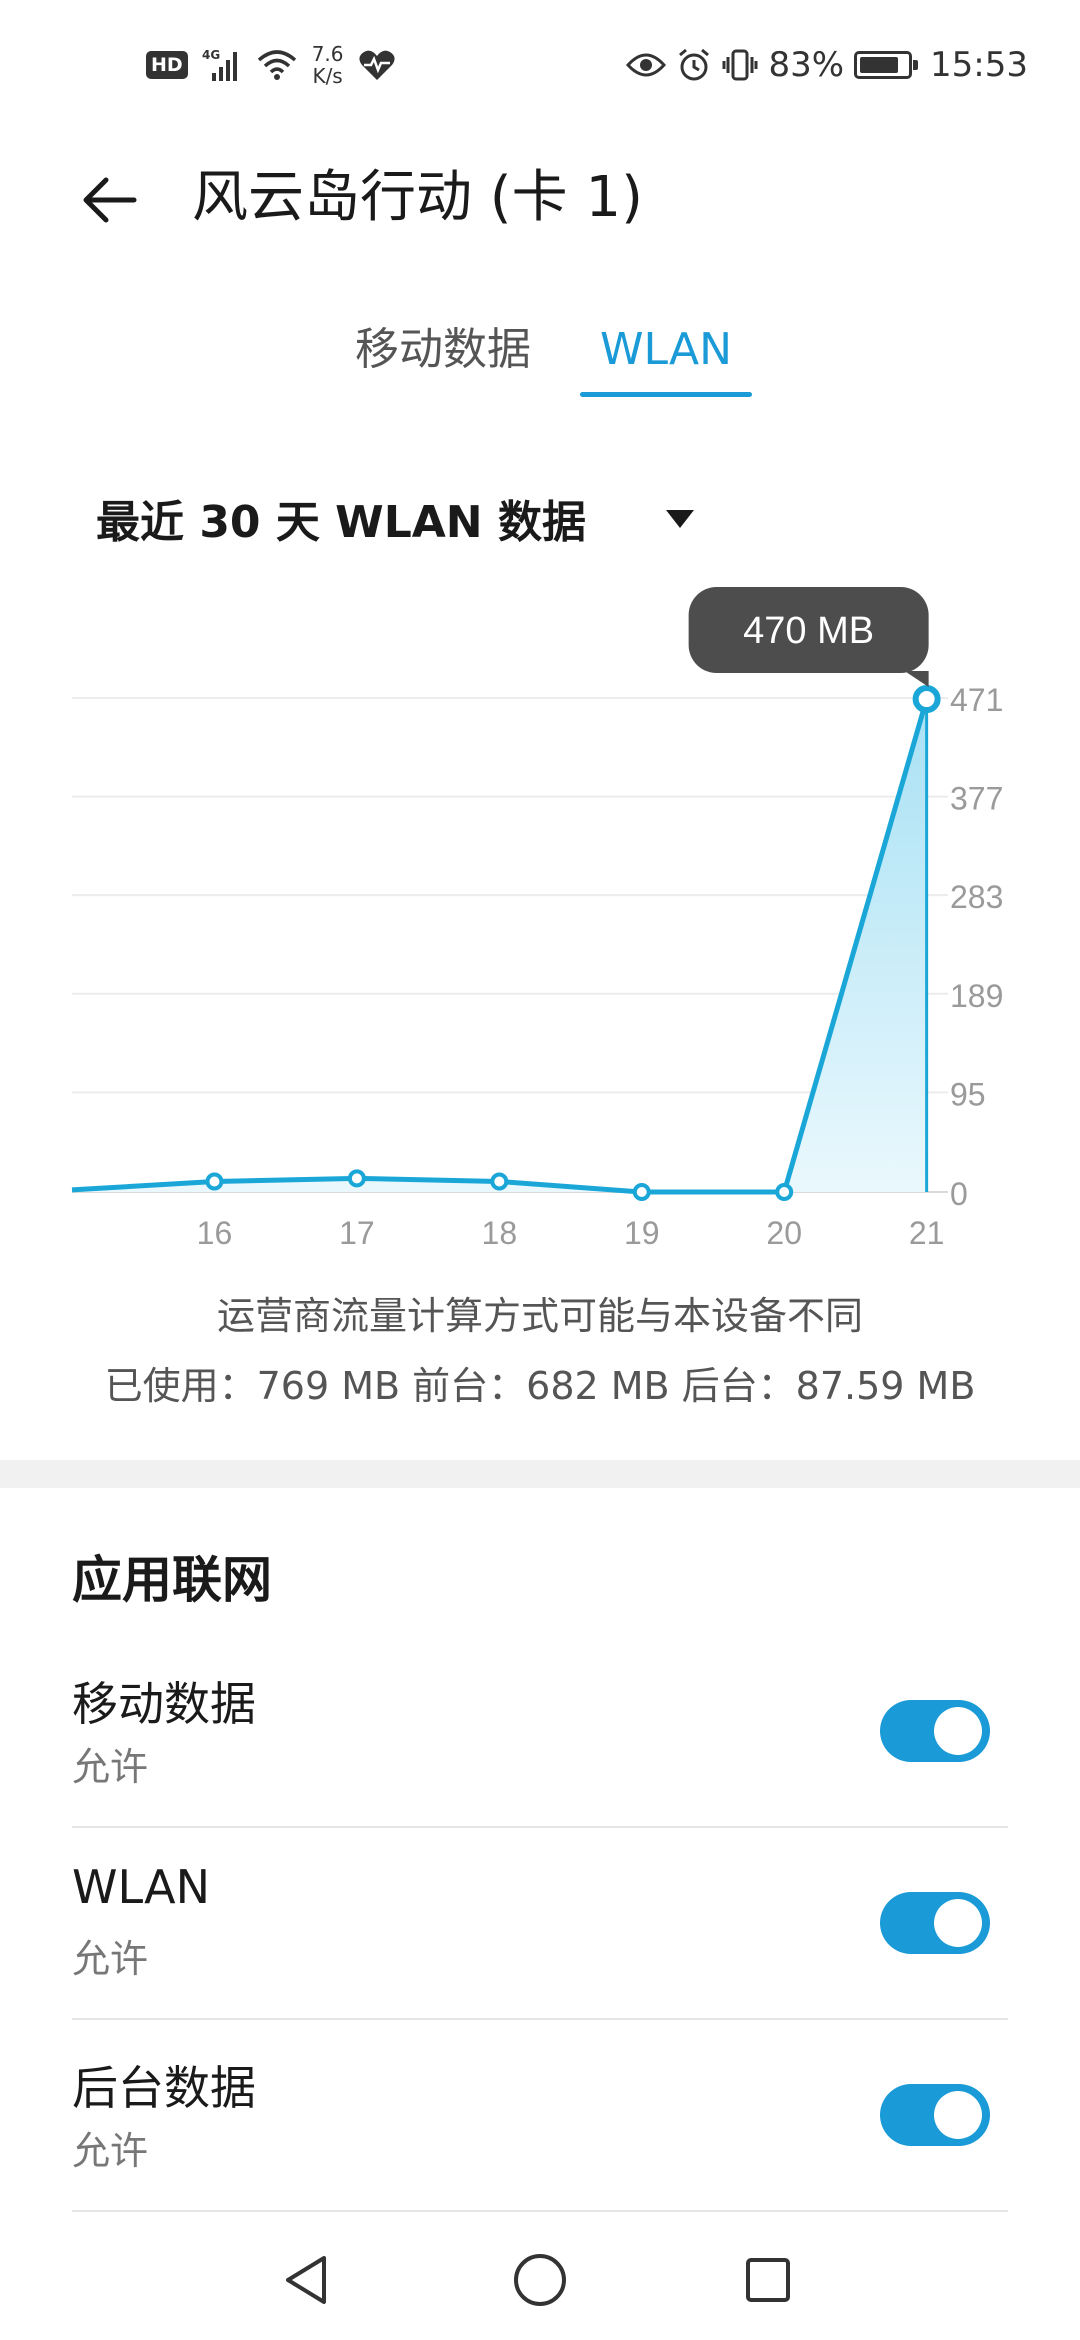 The width and height of the screenshot is (1080, 2340). Describe the element at coordinates (219, 64) in the screenshot. I see `4g-signal-icon: 4G` at that location.